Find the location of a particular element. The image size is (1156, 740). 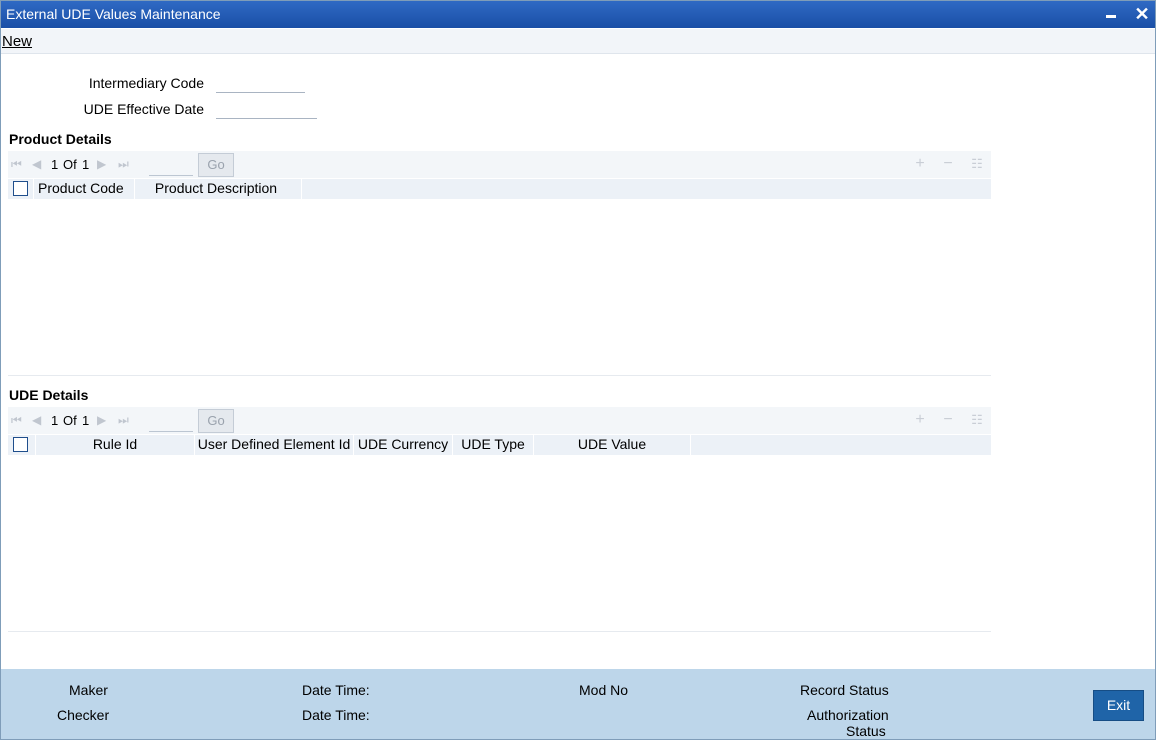

column-header: UDE Value is located at coordinates (612, 445).